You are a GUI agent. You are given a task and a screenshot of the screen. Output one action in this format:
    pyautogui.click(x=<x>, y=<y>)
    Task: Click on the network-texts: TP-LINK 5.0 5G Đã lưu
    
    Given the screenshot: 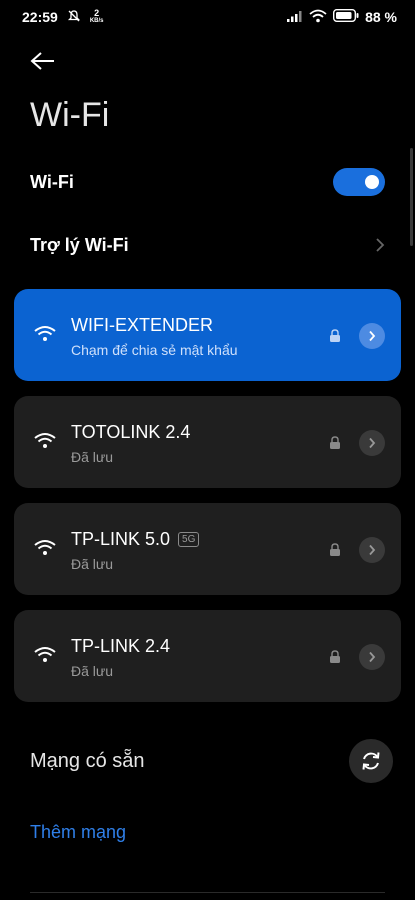 What is the action you would take?
    pyautogui.click(x=135, y=550)
    